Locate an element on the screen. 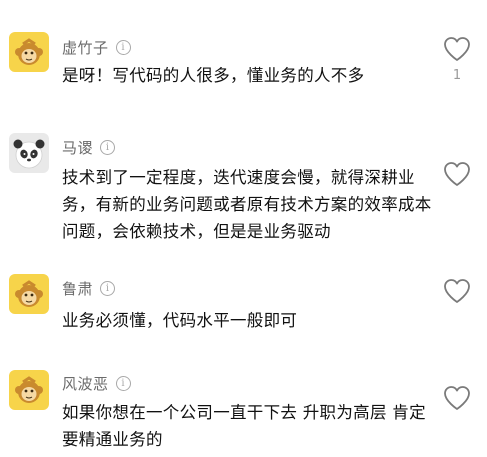 The height and width of the screenshot is (457, 487). username: 风波恶 is located at coordinates (85, 383).